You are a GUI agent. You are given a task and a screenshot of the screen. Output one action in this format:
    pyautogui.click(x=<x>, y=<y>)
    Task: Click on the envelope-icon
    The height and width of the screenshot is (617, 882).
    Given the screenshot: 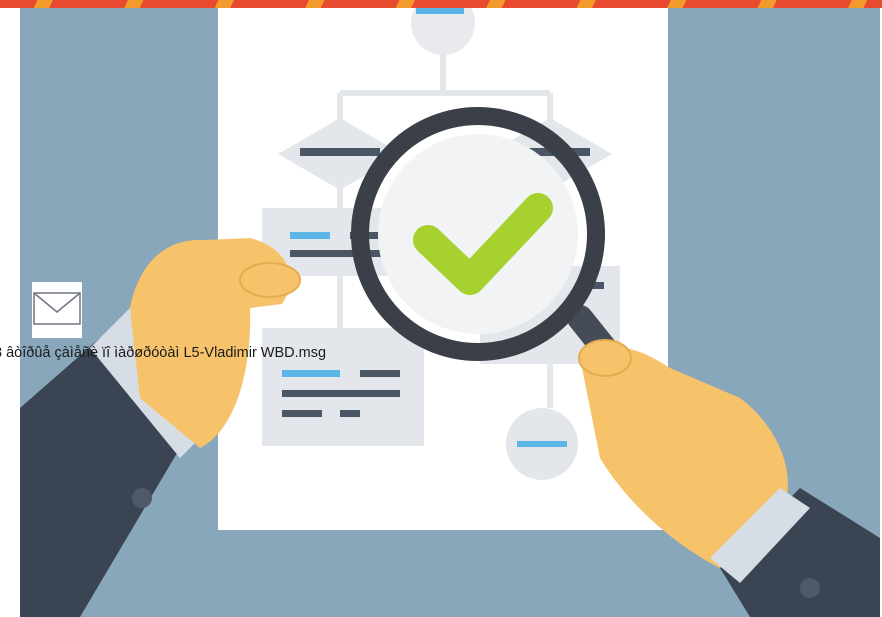 What is the action you would take?
    pyautogui.click(x=57, y=308)
    